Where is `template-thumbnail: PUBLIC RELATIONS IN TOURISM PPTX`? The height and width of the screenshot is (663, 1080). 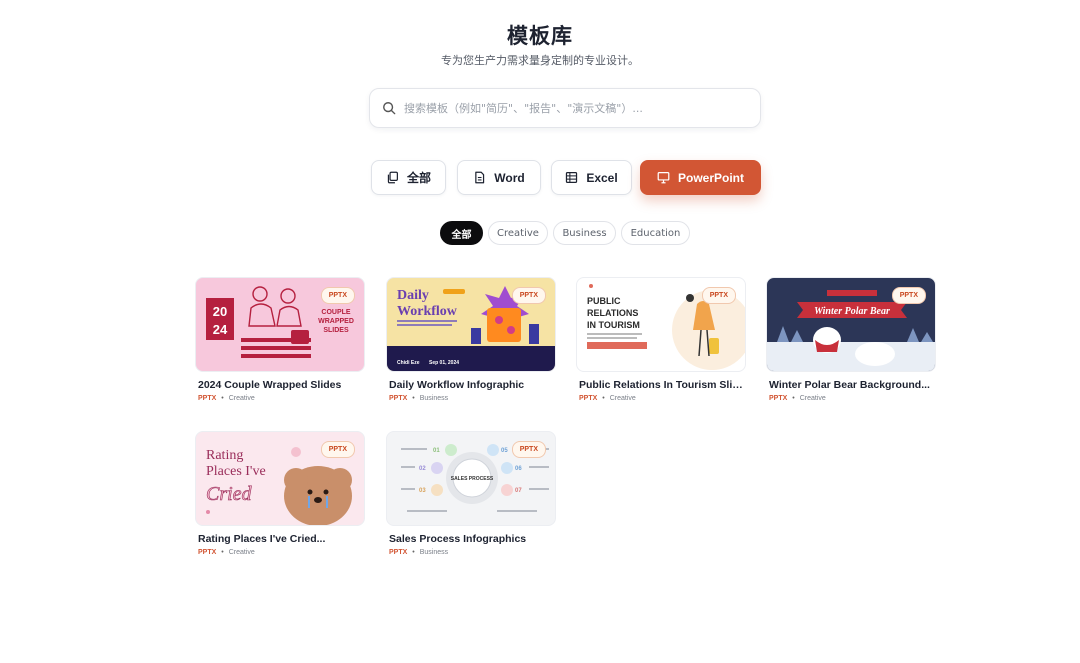 template-thumbnail: PUBLIC RELATIONS IN TOURISM PPTX is located at coordinates (661, 324).